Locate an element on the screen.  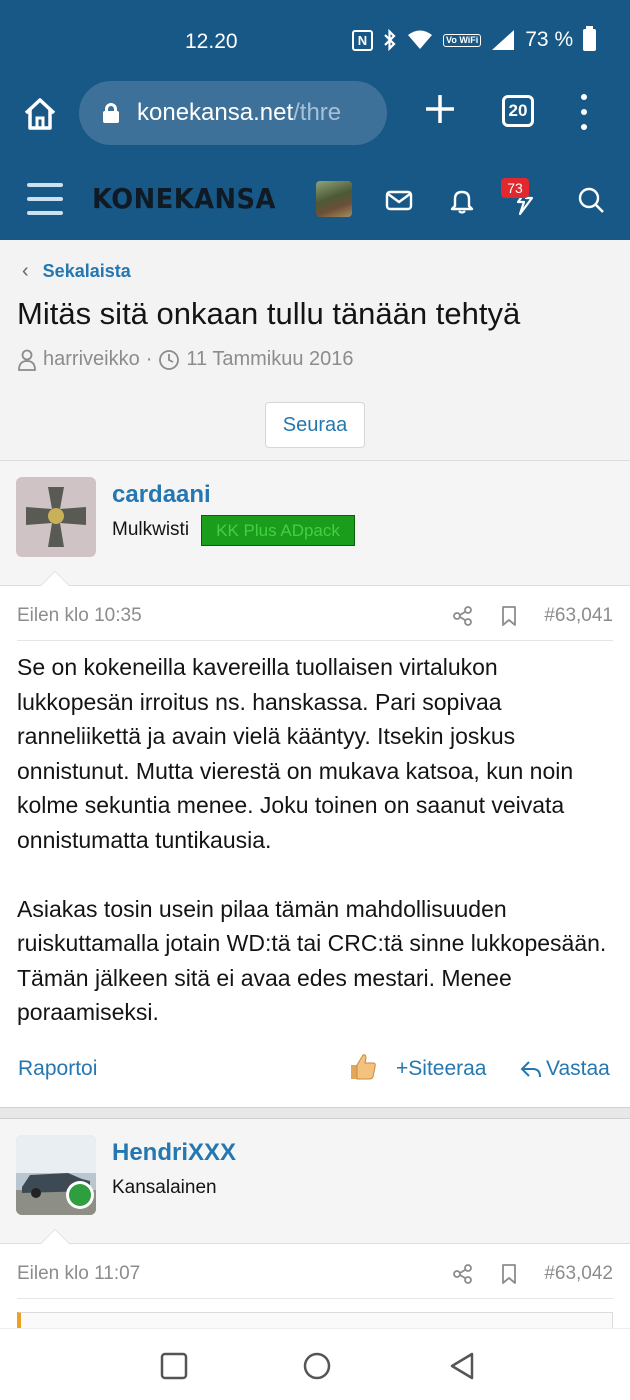
status-bar: 12.20 N Vo WiFi 73 % is located at coordinates (315, 39).